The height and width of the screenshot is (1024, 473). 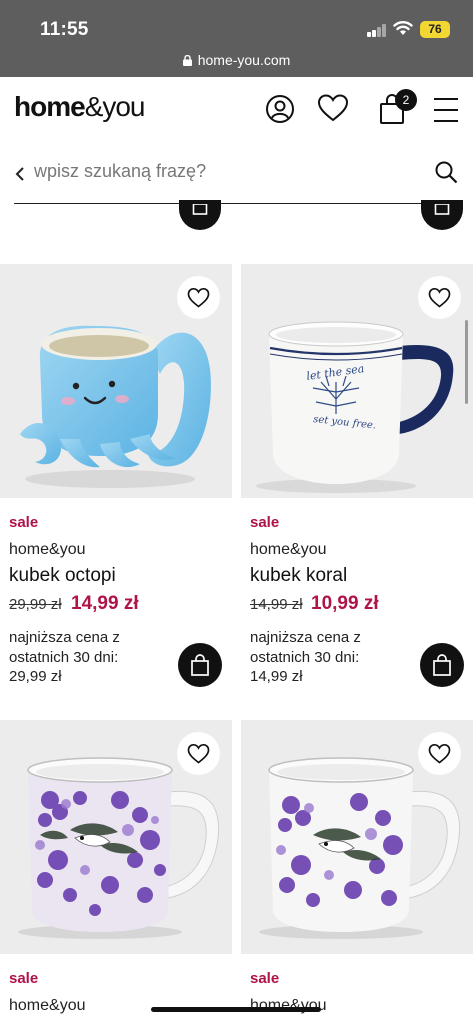 I want to click on lowest-price-value: 29,99 zł, so click(x=35, y=676).